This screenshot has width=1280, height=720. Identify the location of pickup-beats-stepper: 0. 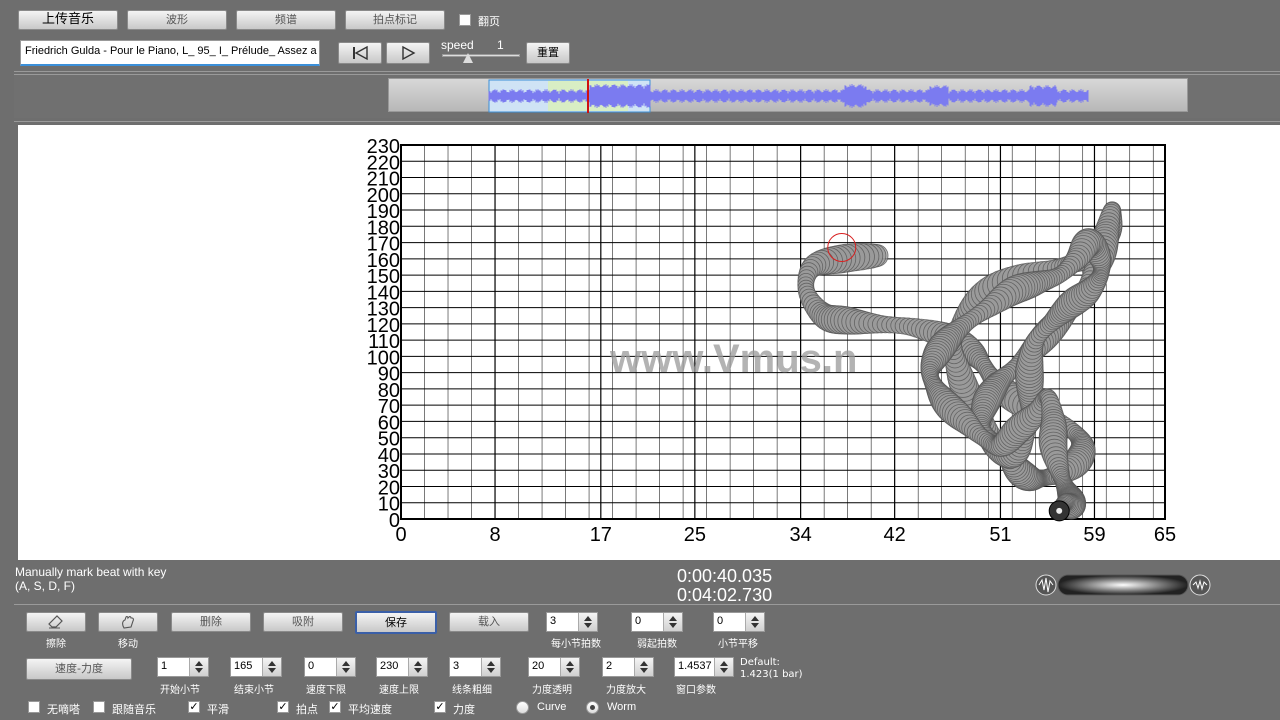
(657, 622).